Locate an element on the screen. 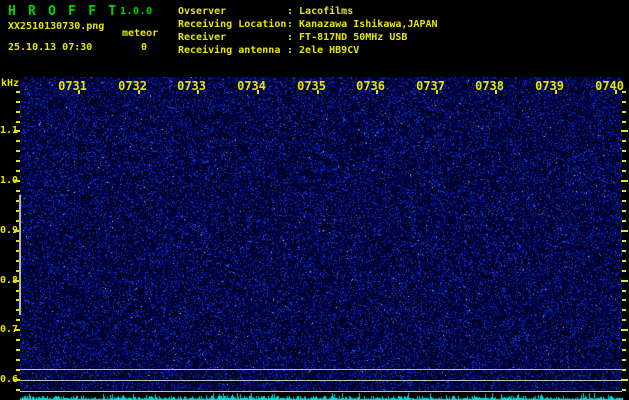 The height and width of the screenshot is (400, 629). x-axis-label: 0737 is located at coordinates (430, 86).